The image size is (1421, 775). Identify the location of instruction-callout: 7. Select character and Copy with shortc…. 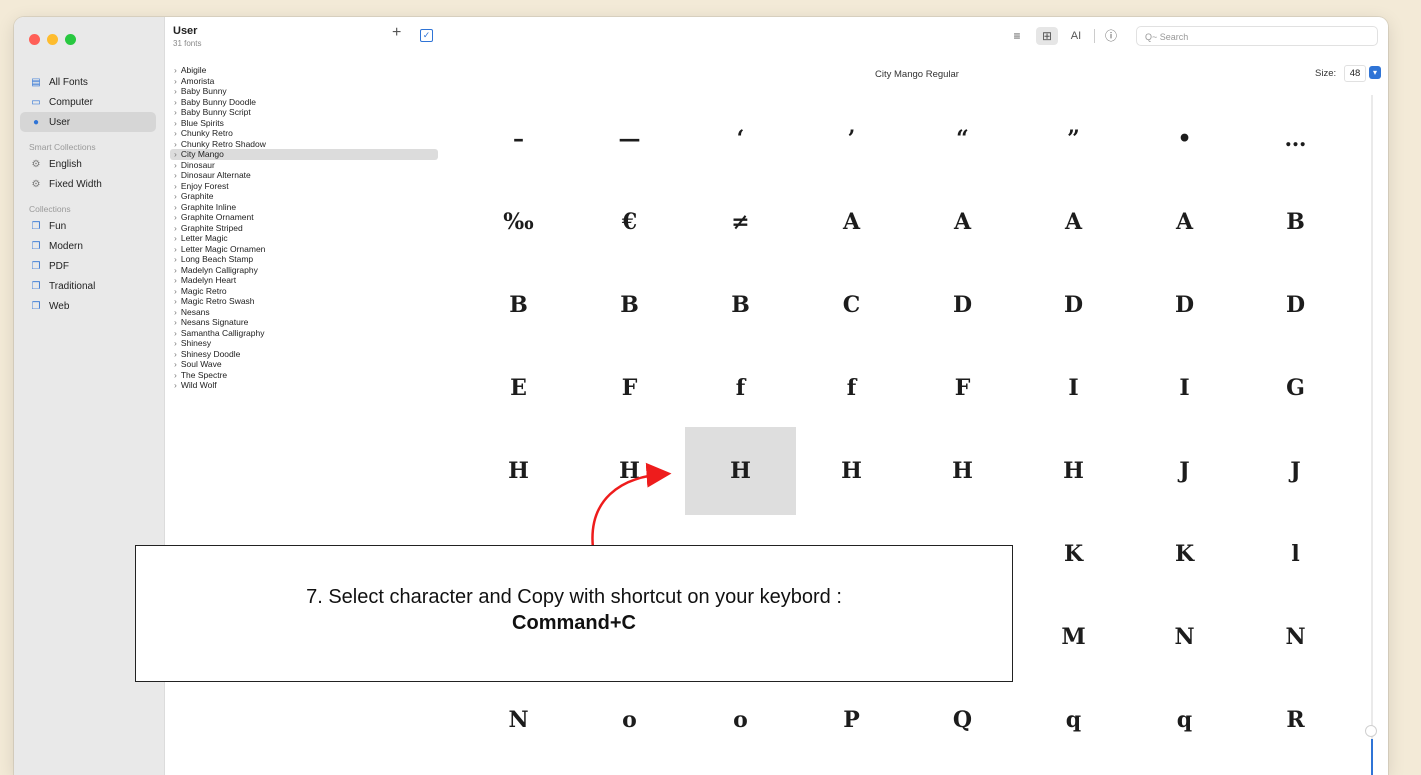
(574, 613).